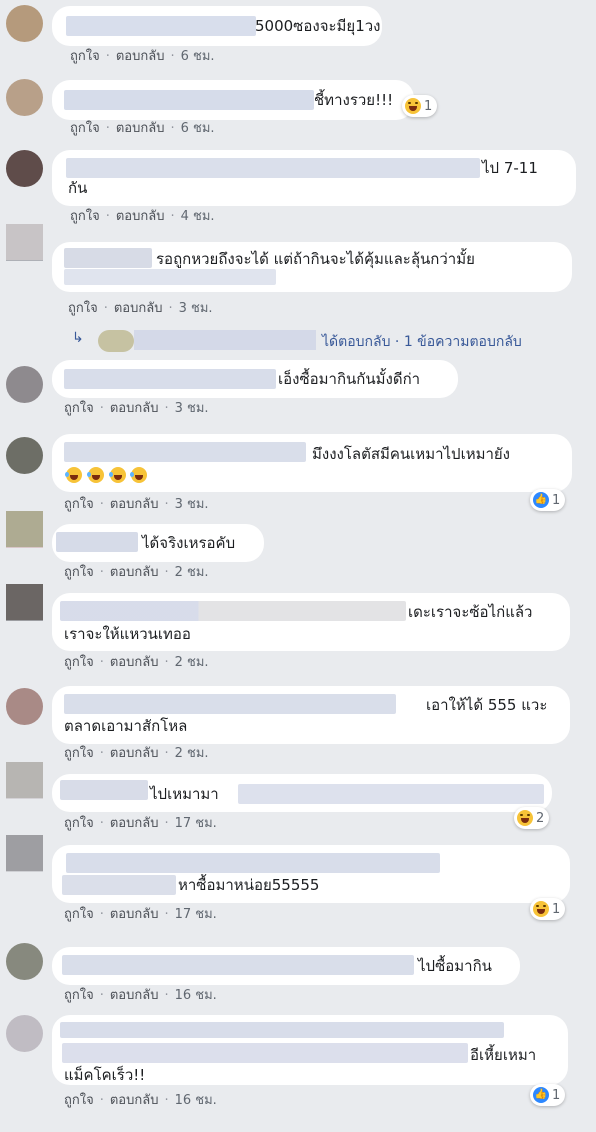 The height and width of the screenshot is (1132, 596). I want to click on comment-bubble: เอ็งซื้อมากินกันมั้งดีก่า, so click(255, 379).